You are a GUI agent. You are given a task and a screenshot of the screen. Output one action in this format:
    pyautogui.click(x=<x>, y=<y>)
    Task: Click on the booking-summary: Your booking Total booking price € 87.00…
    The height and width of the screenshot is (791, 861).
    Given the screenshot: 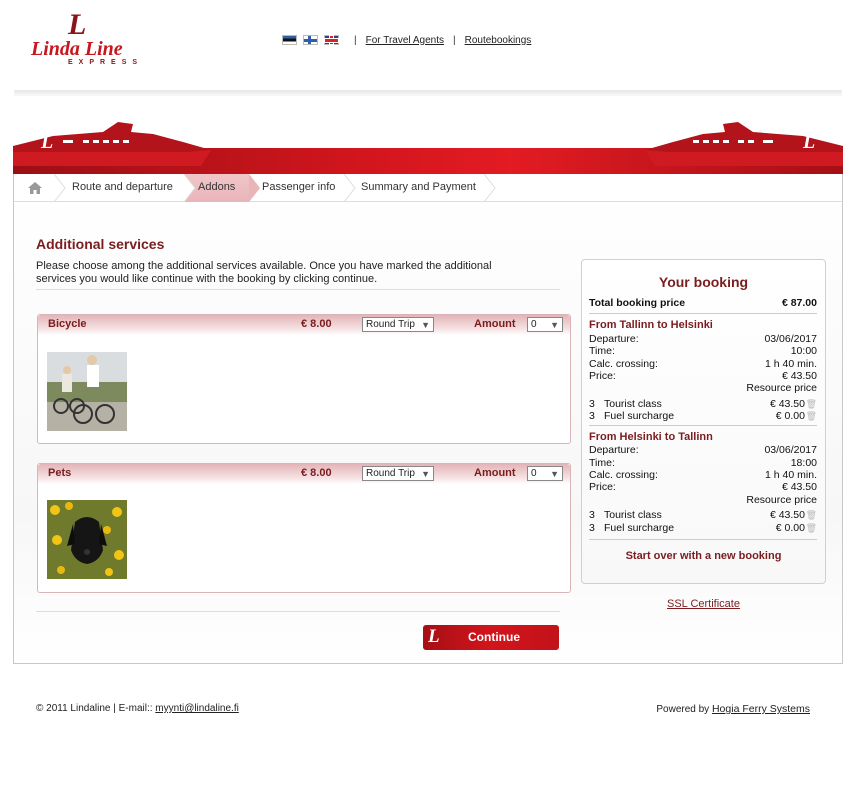 What is the action you would take?
    pyautogui.click(x=703, y=421)
    